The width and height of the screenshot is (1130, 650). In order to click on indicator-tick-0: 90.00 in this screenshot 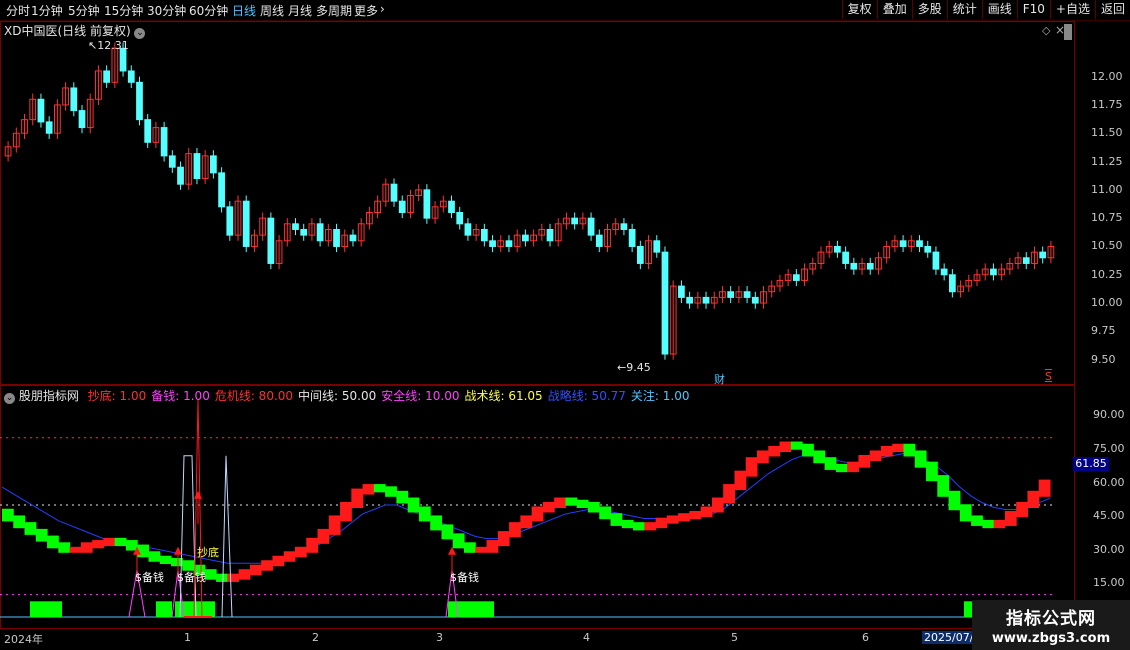, I will do `click(1109, 415)`.